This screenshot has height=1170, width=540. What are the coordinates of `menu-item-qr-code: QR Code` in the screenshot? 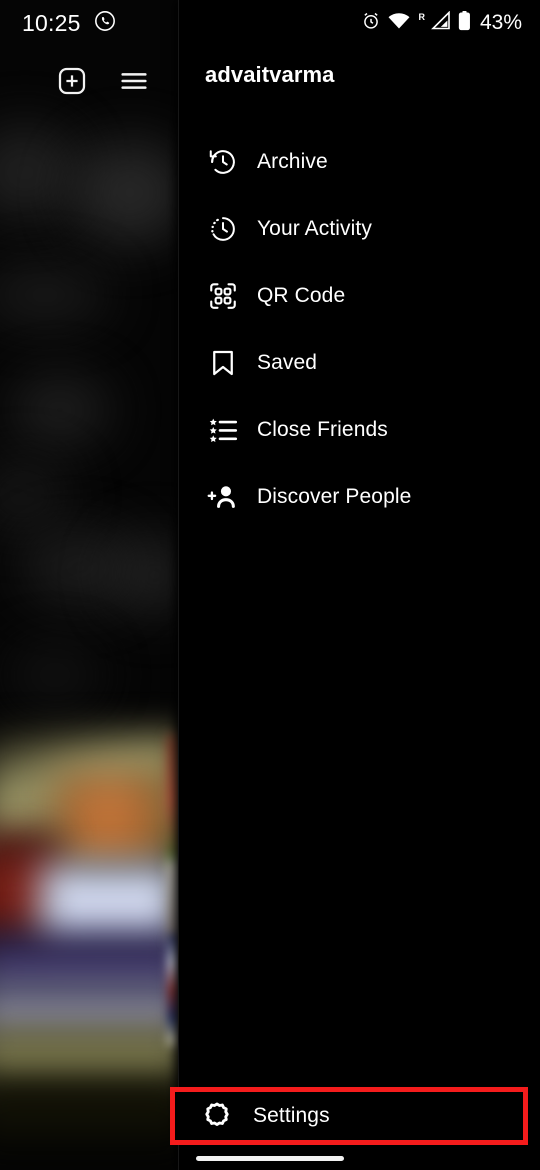 It's located at (359, 295).